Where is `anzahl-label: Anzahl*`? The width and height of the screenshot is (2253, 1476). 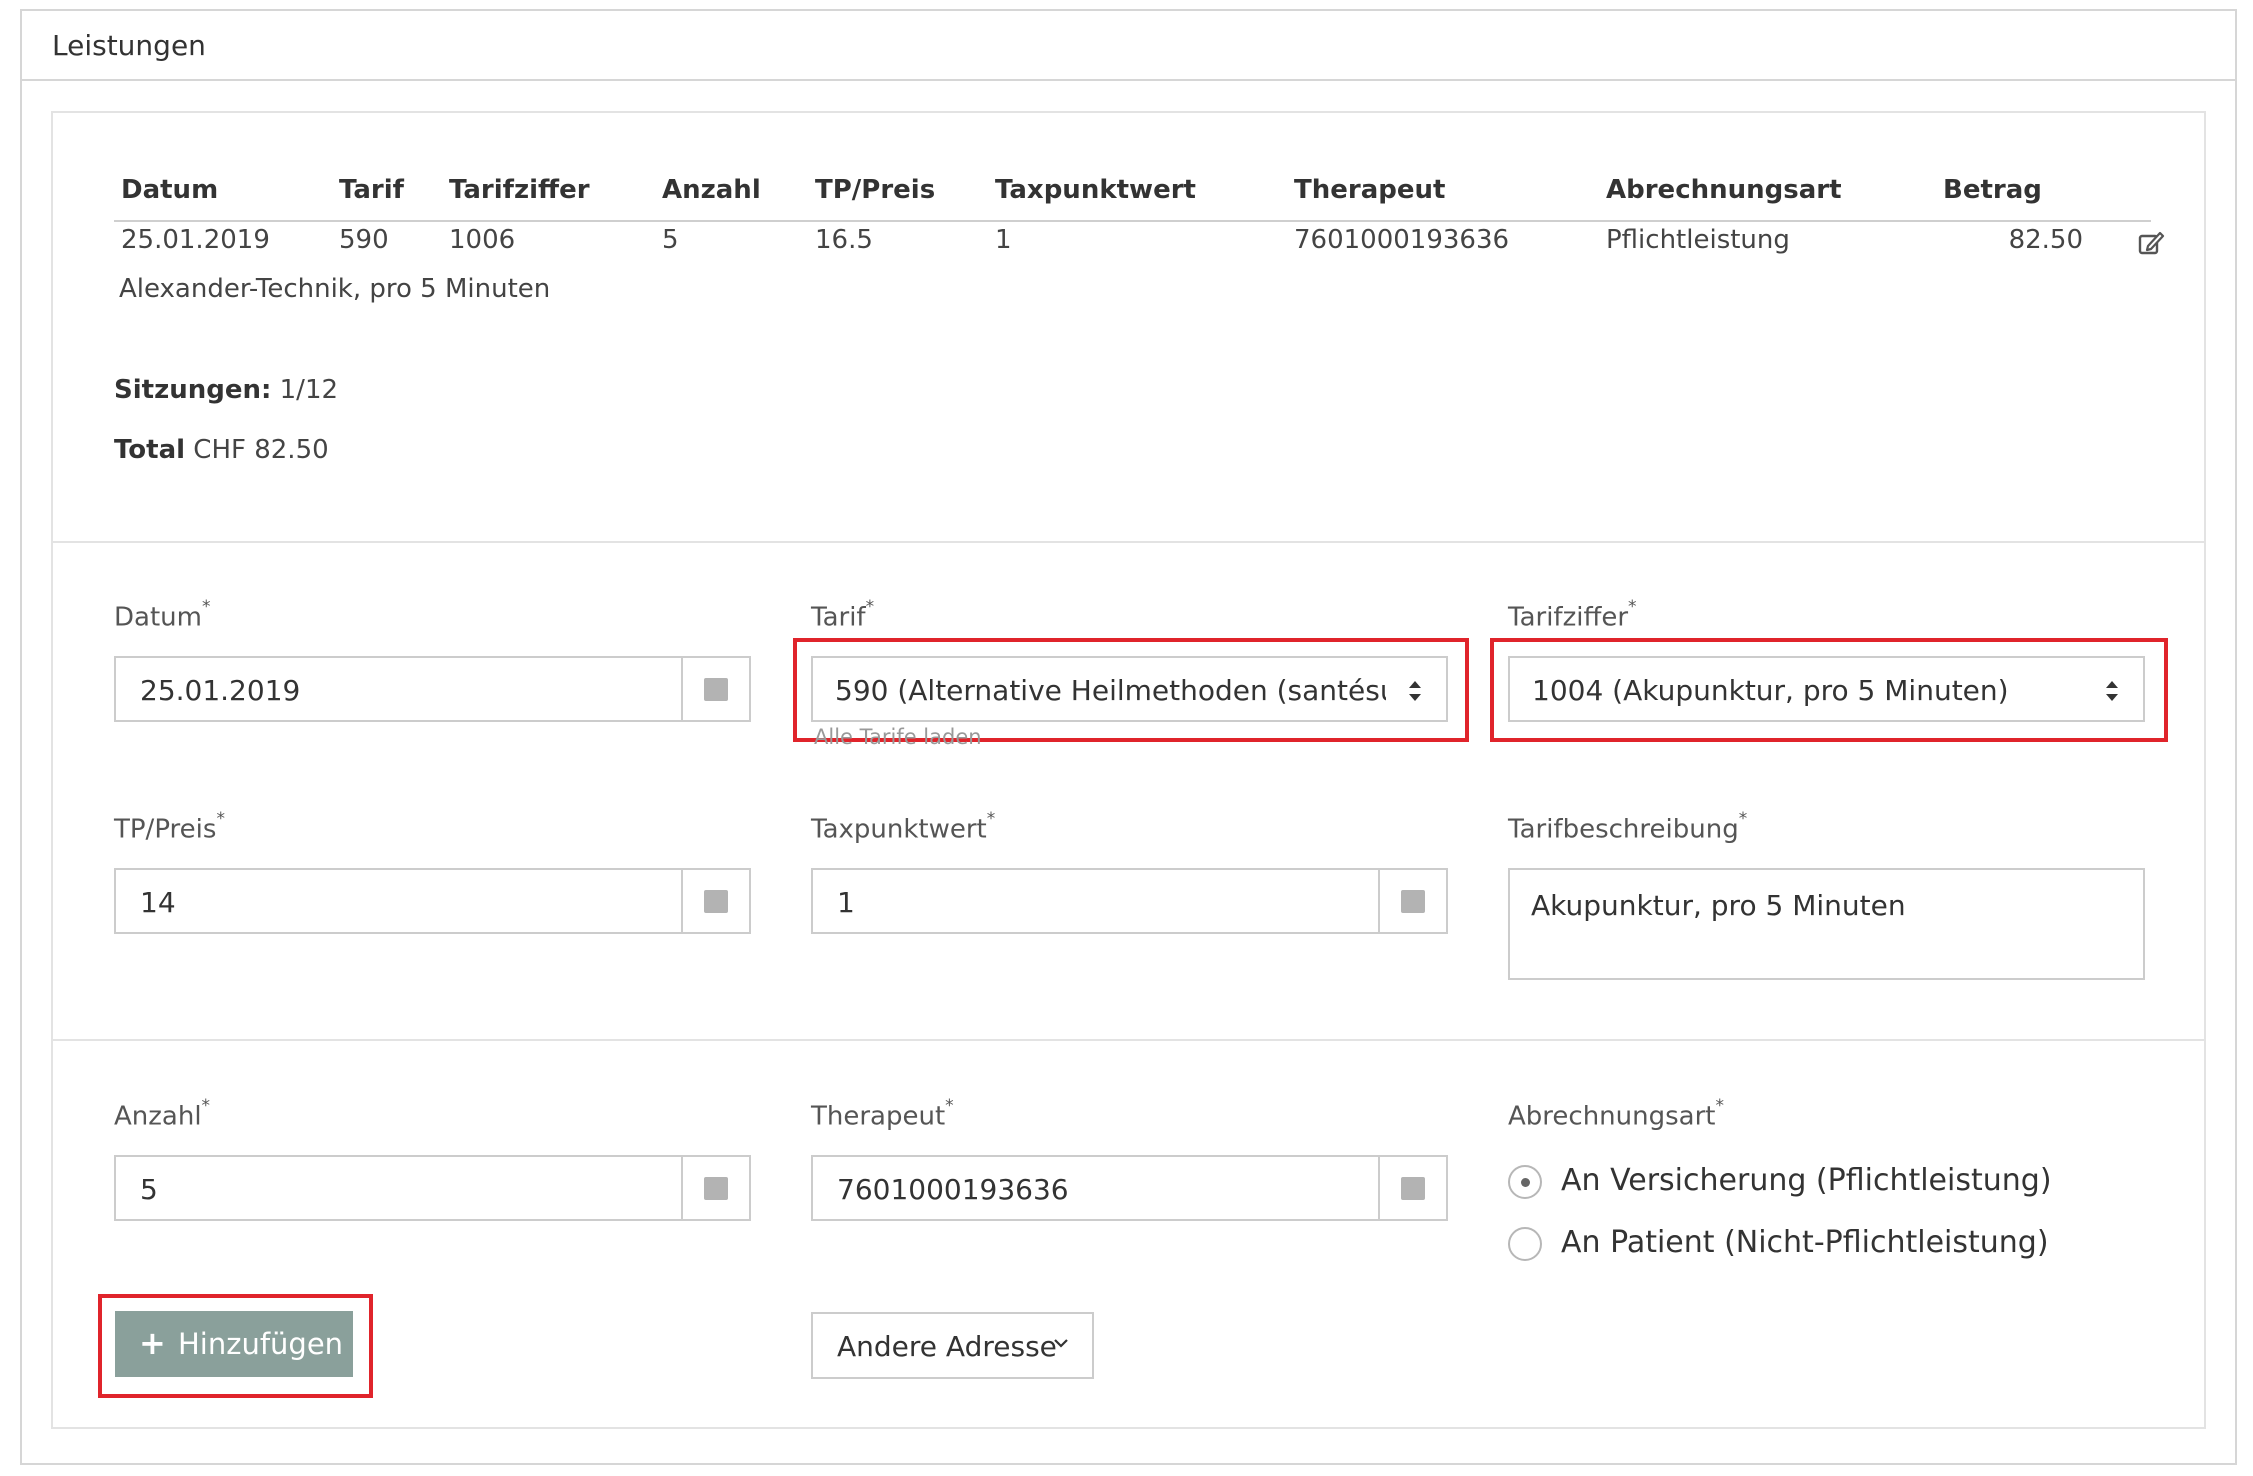
anzahl-label: Anzahl* is located at coordinates (162, 1114).